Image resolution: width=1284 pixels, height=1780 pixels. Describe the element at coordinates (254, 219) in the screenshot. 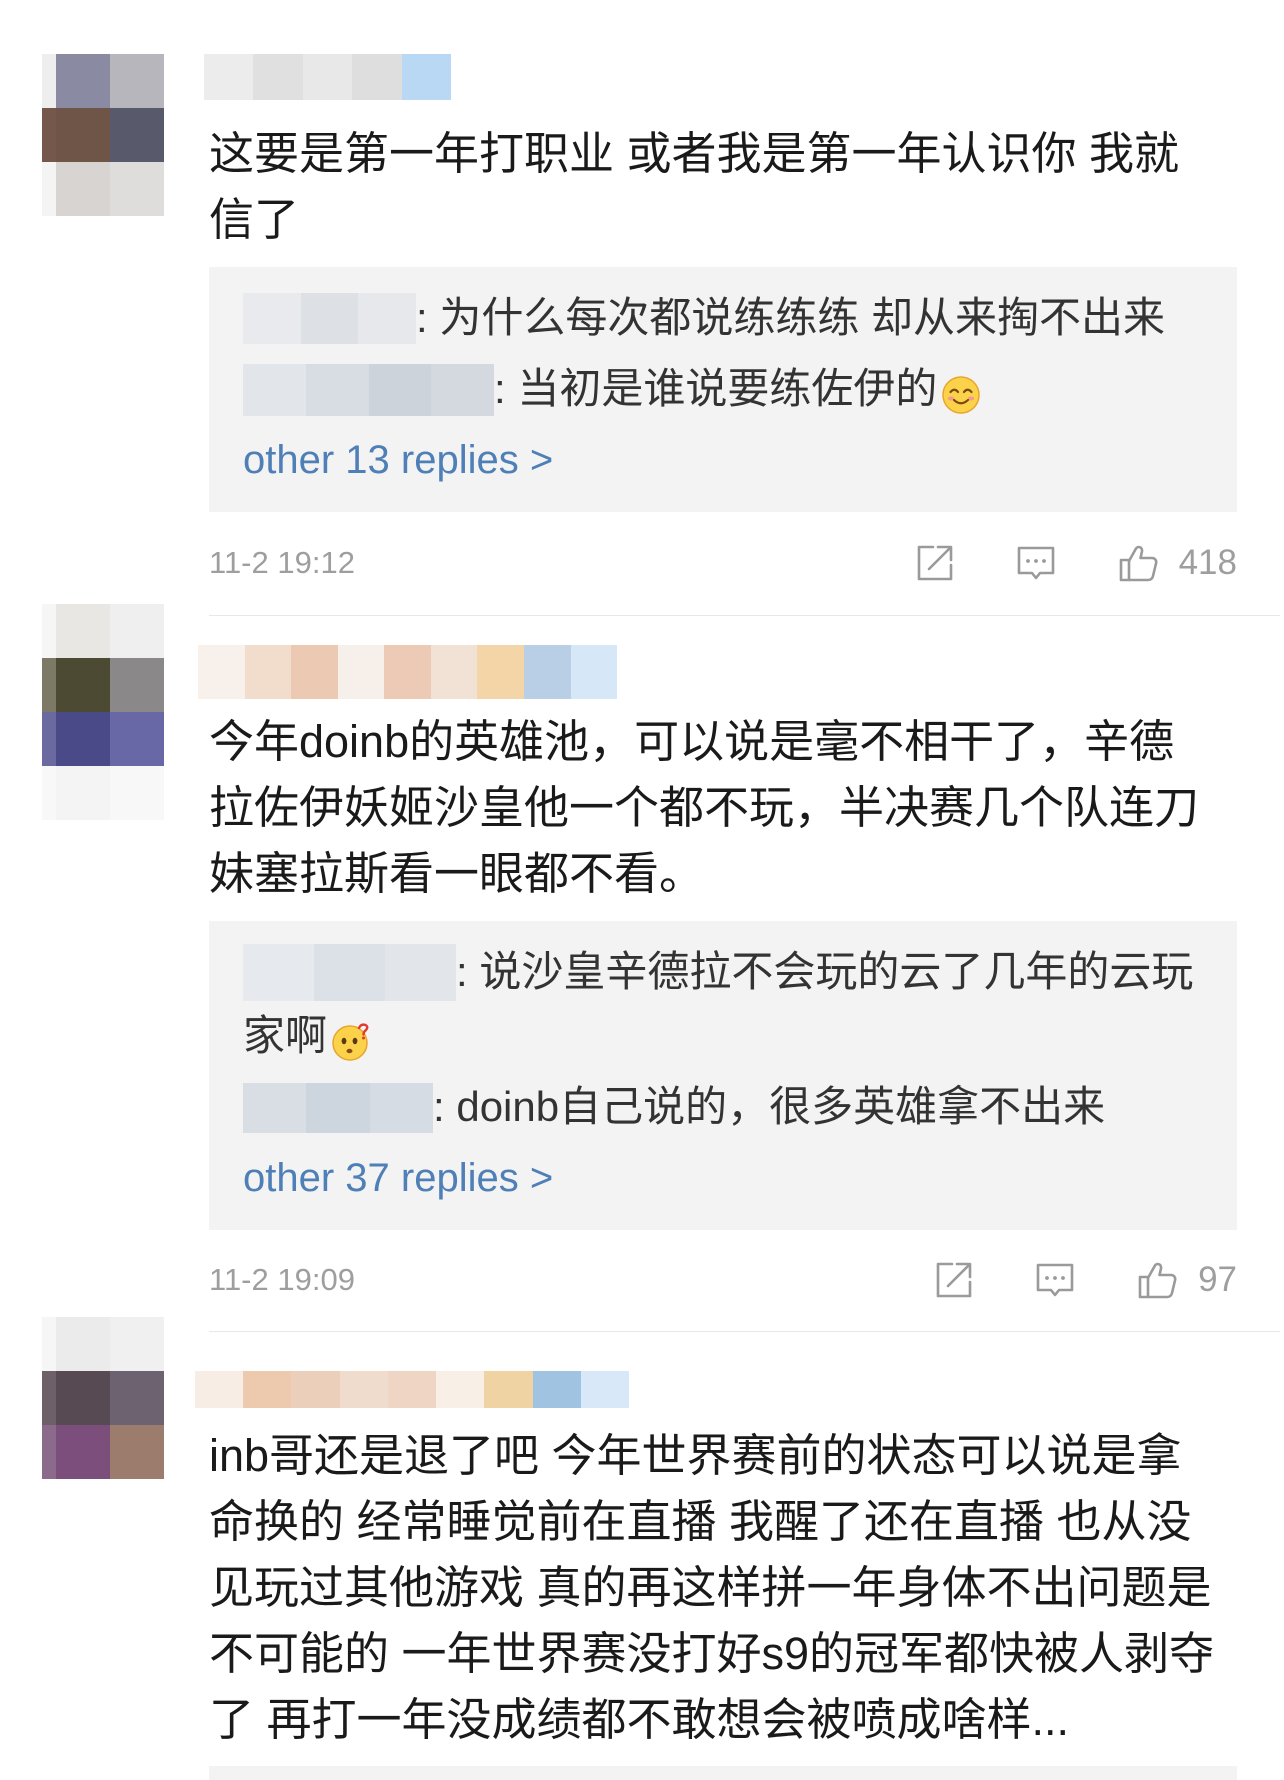

I see `comment-text-line: 信了` at that location.